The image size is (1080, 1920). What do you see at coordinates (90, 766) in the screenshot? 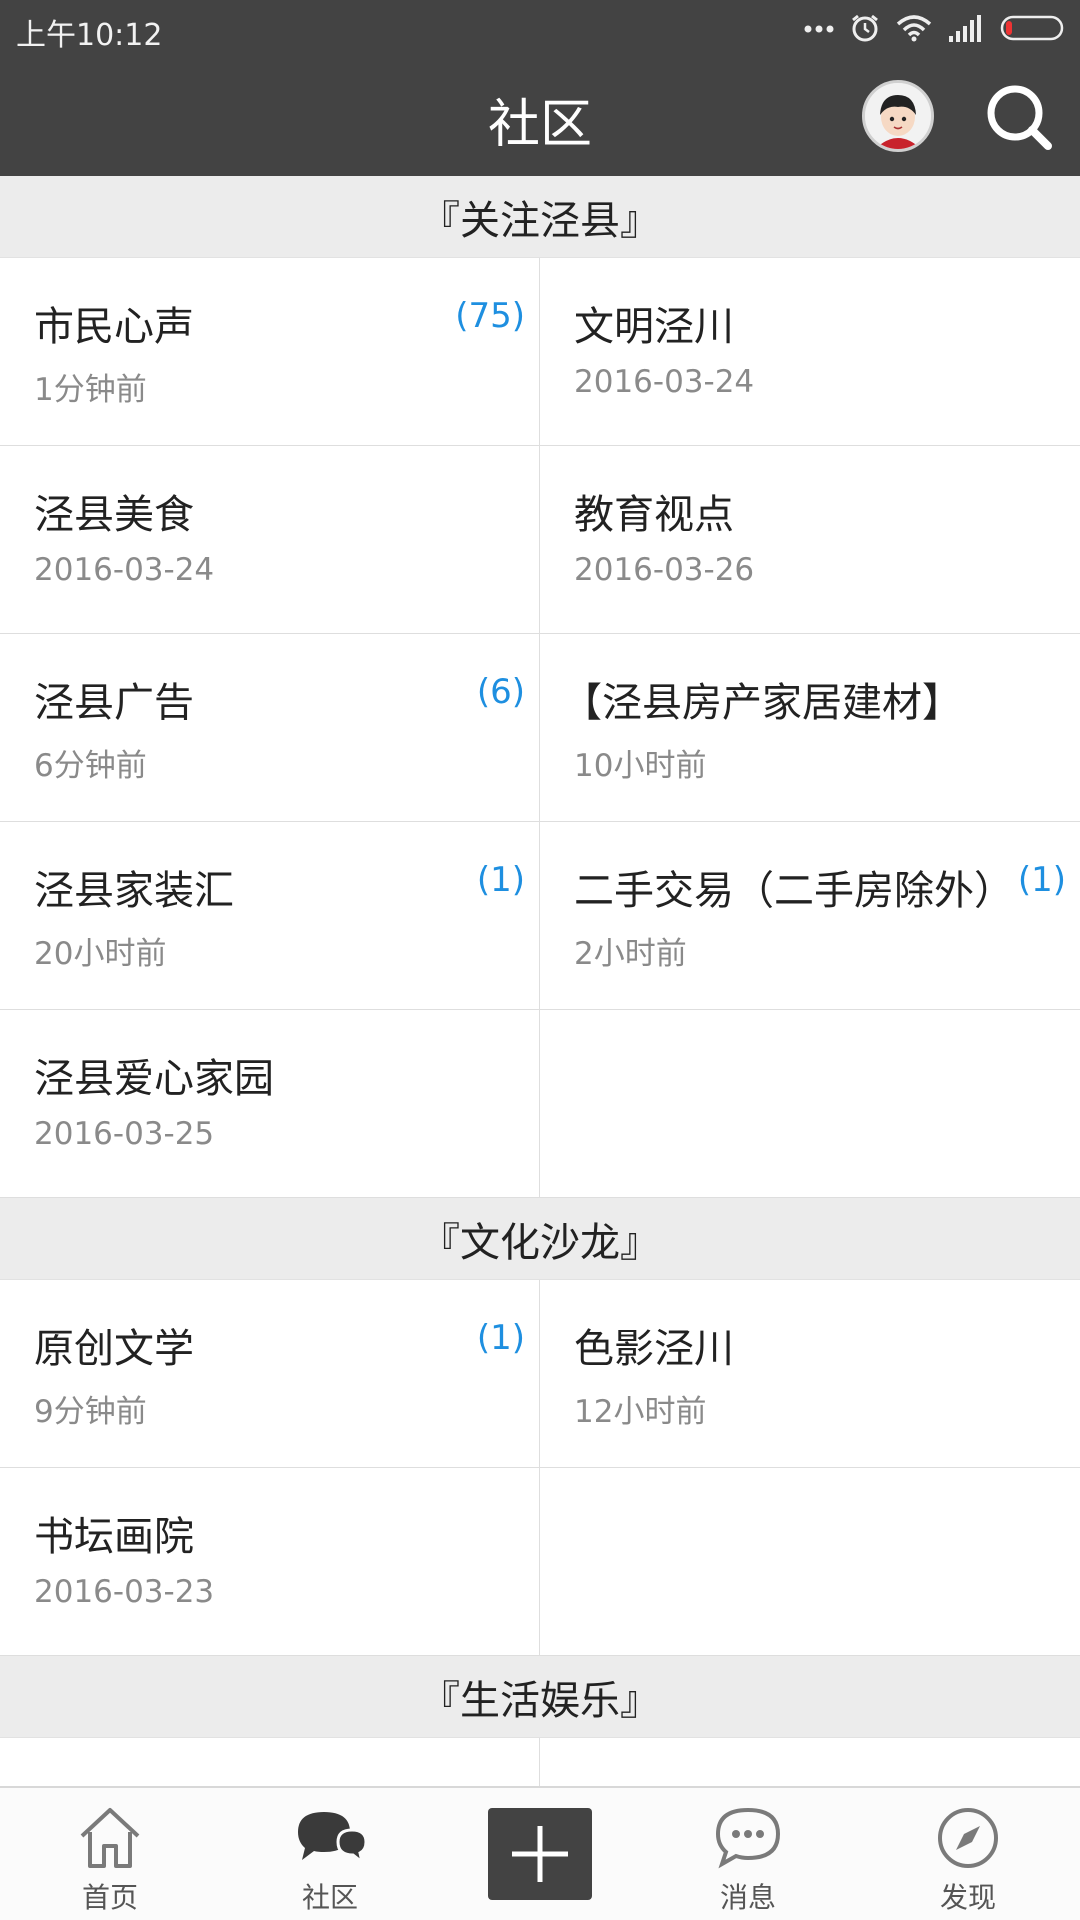
I see `forum-last-update: 6分钟前` at bounding box center [90, 766].